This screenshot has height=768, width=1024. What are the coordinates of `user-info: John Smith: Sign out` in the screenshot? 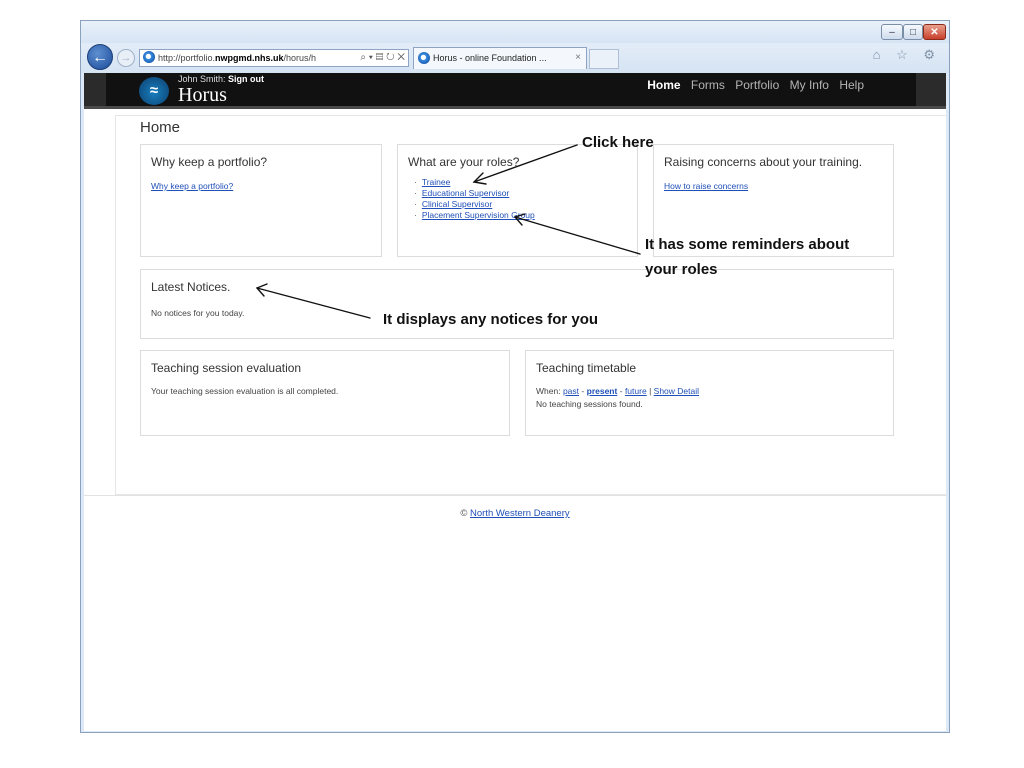 It's located at (221, 79).